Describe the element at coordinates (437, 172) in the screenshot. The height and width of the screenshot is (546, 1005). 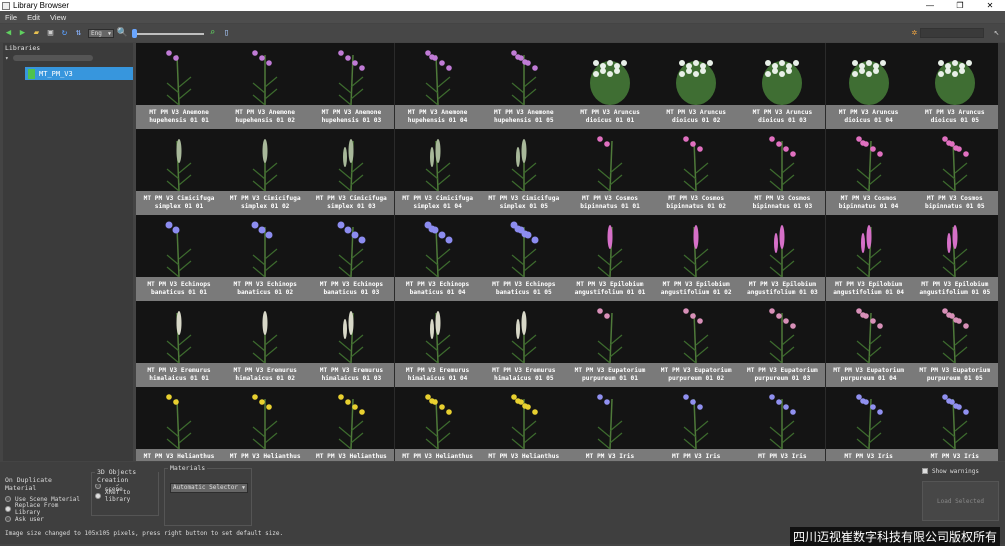
I see `plant-thumbnail: MT PM V3 Cimicifuga simplex 01 04` at that location.